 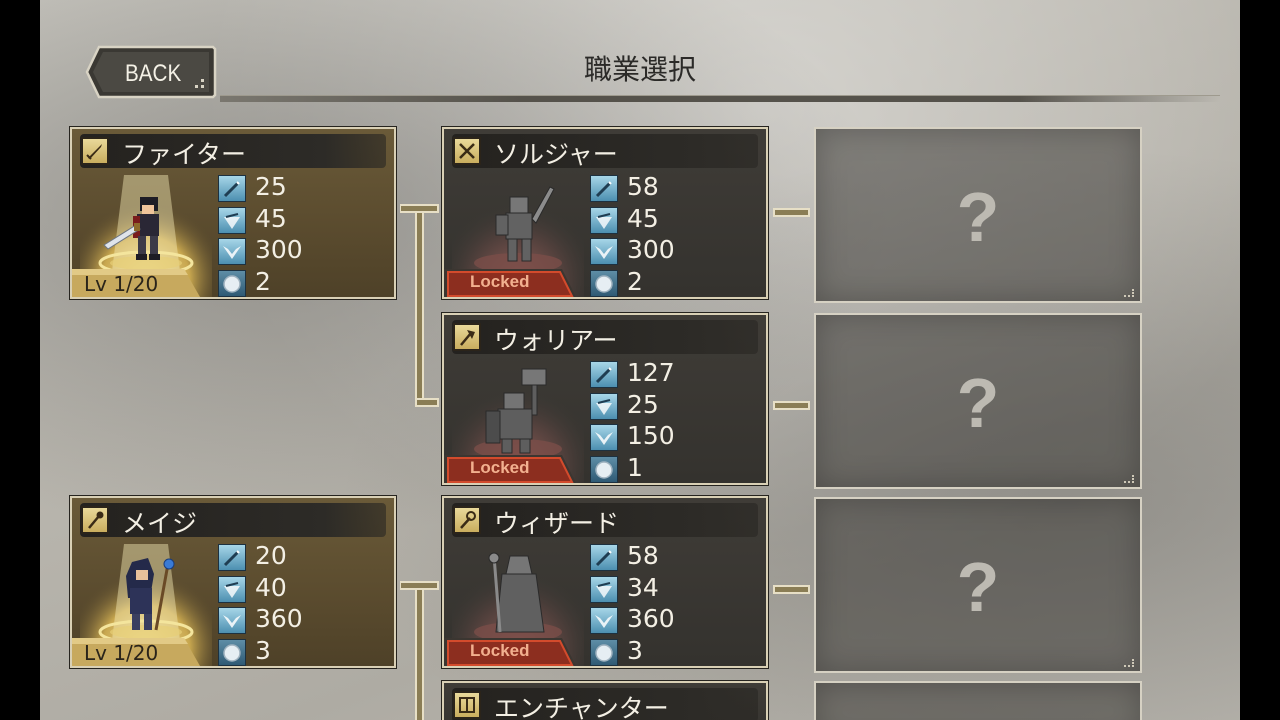 I want to click on job-name: ソルジャー, so click(x=556, y=154).